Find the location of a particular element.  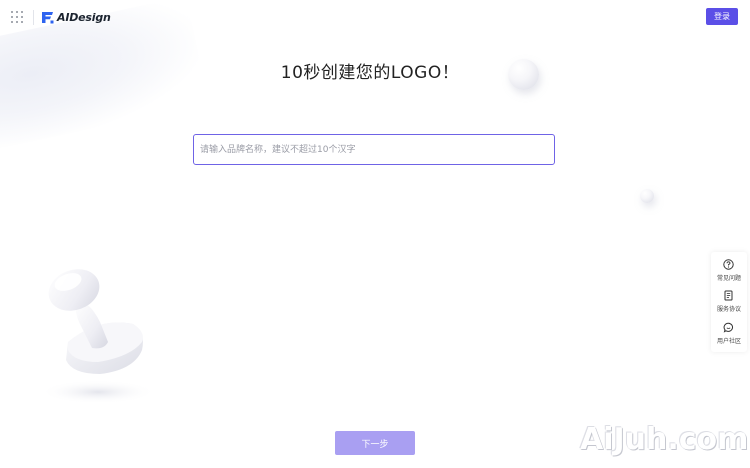

side-item-service-agreement: 服务协议 is located at coordinates (729, 301).